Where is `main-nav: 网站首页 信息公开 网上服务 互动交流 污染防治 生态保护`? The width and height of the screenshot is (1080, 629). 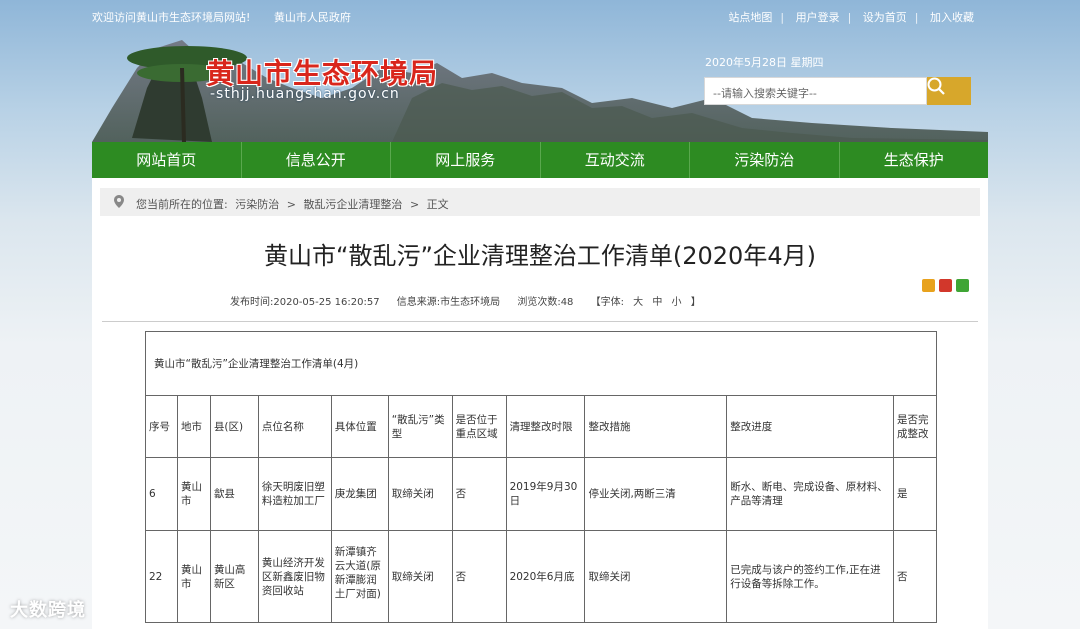
main-nav: 网站首页 信息公开 网上服务 互动交流 污染防治 生态保护 is located at coordinates (540, 160).